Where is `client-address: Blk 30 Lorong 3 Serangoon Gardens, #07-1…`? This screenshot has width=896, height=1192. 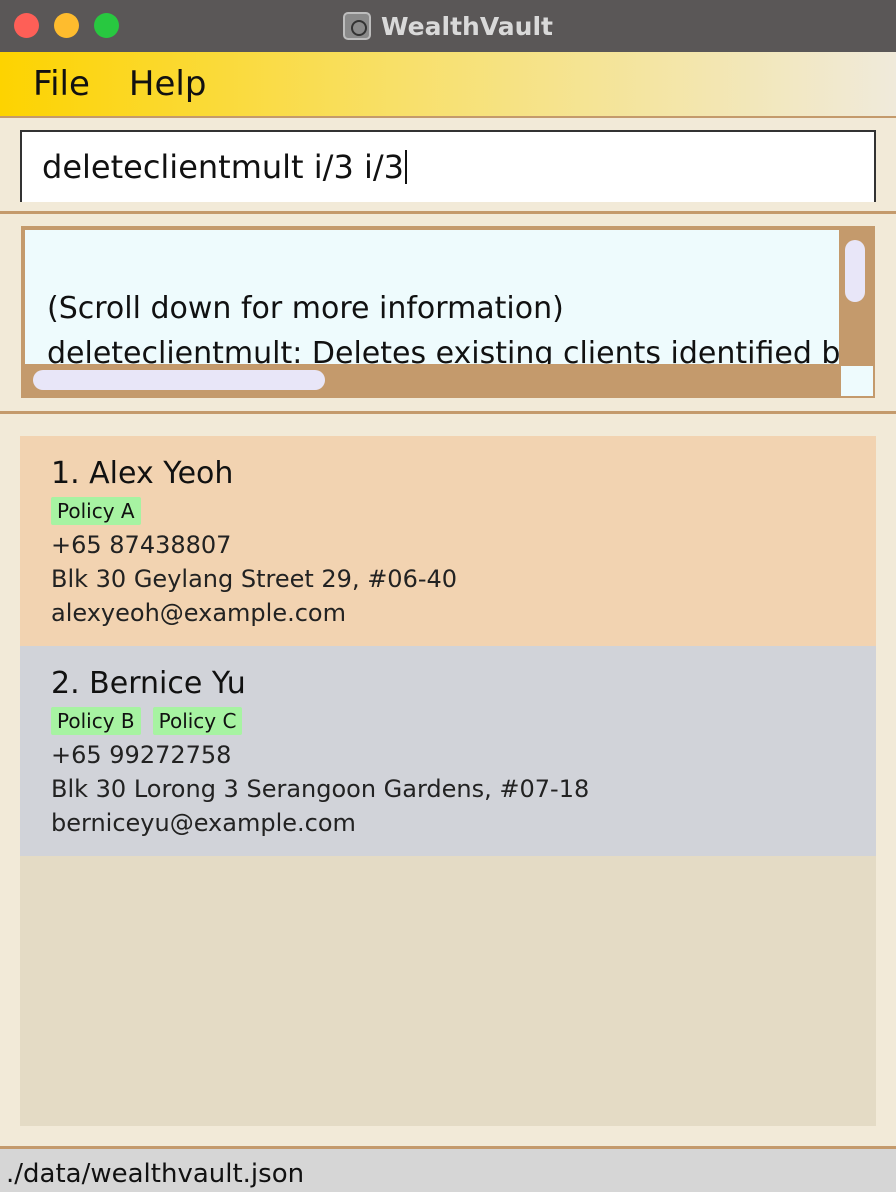
client-address: Blk 30 Lorong 3 Serangoon Gardens, #07-1… is located at coordinates (320, 789).